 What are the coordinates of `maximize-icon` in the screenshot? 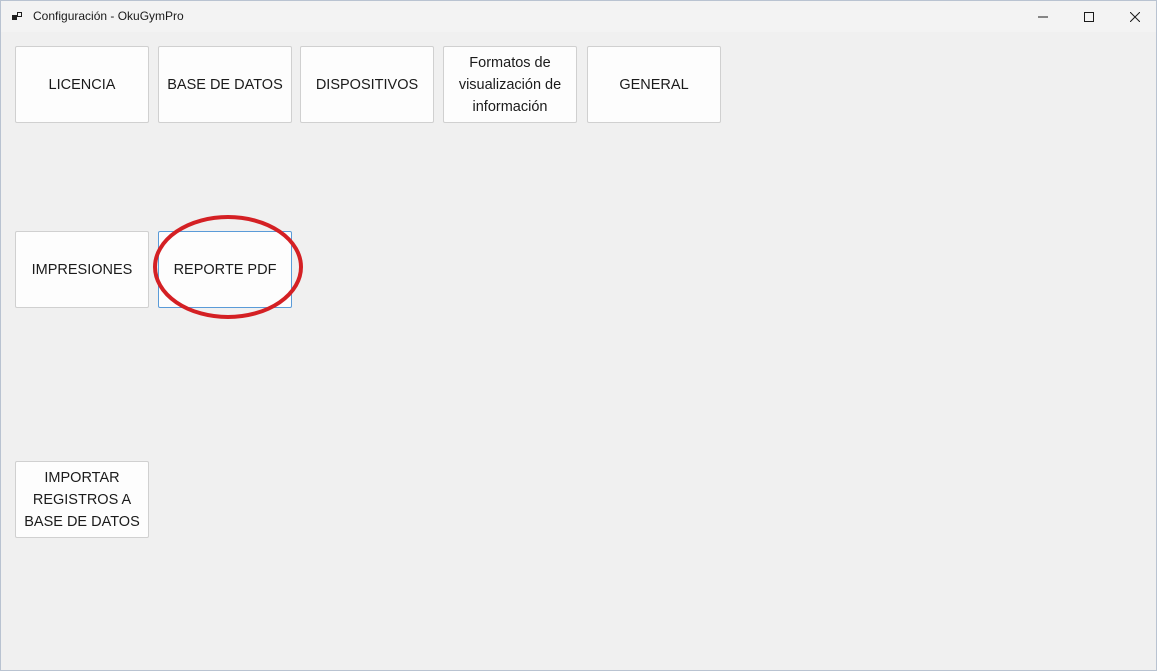 It's located at (1089, 16).